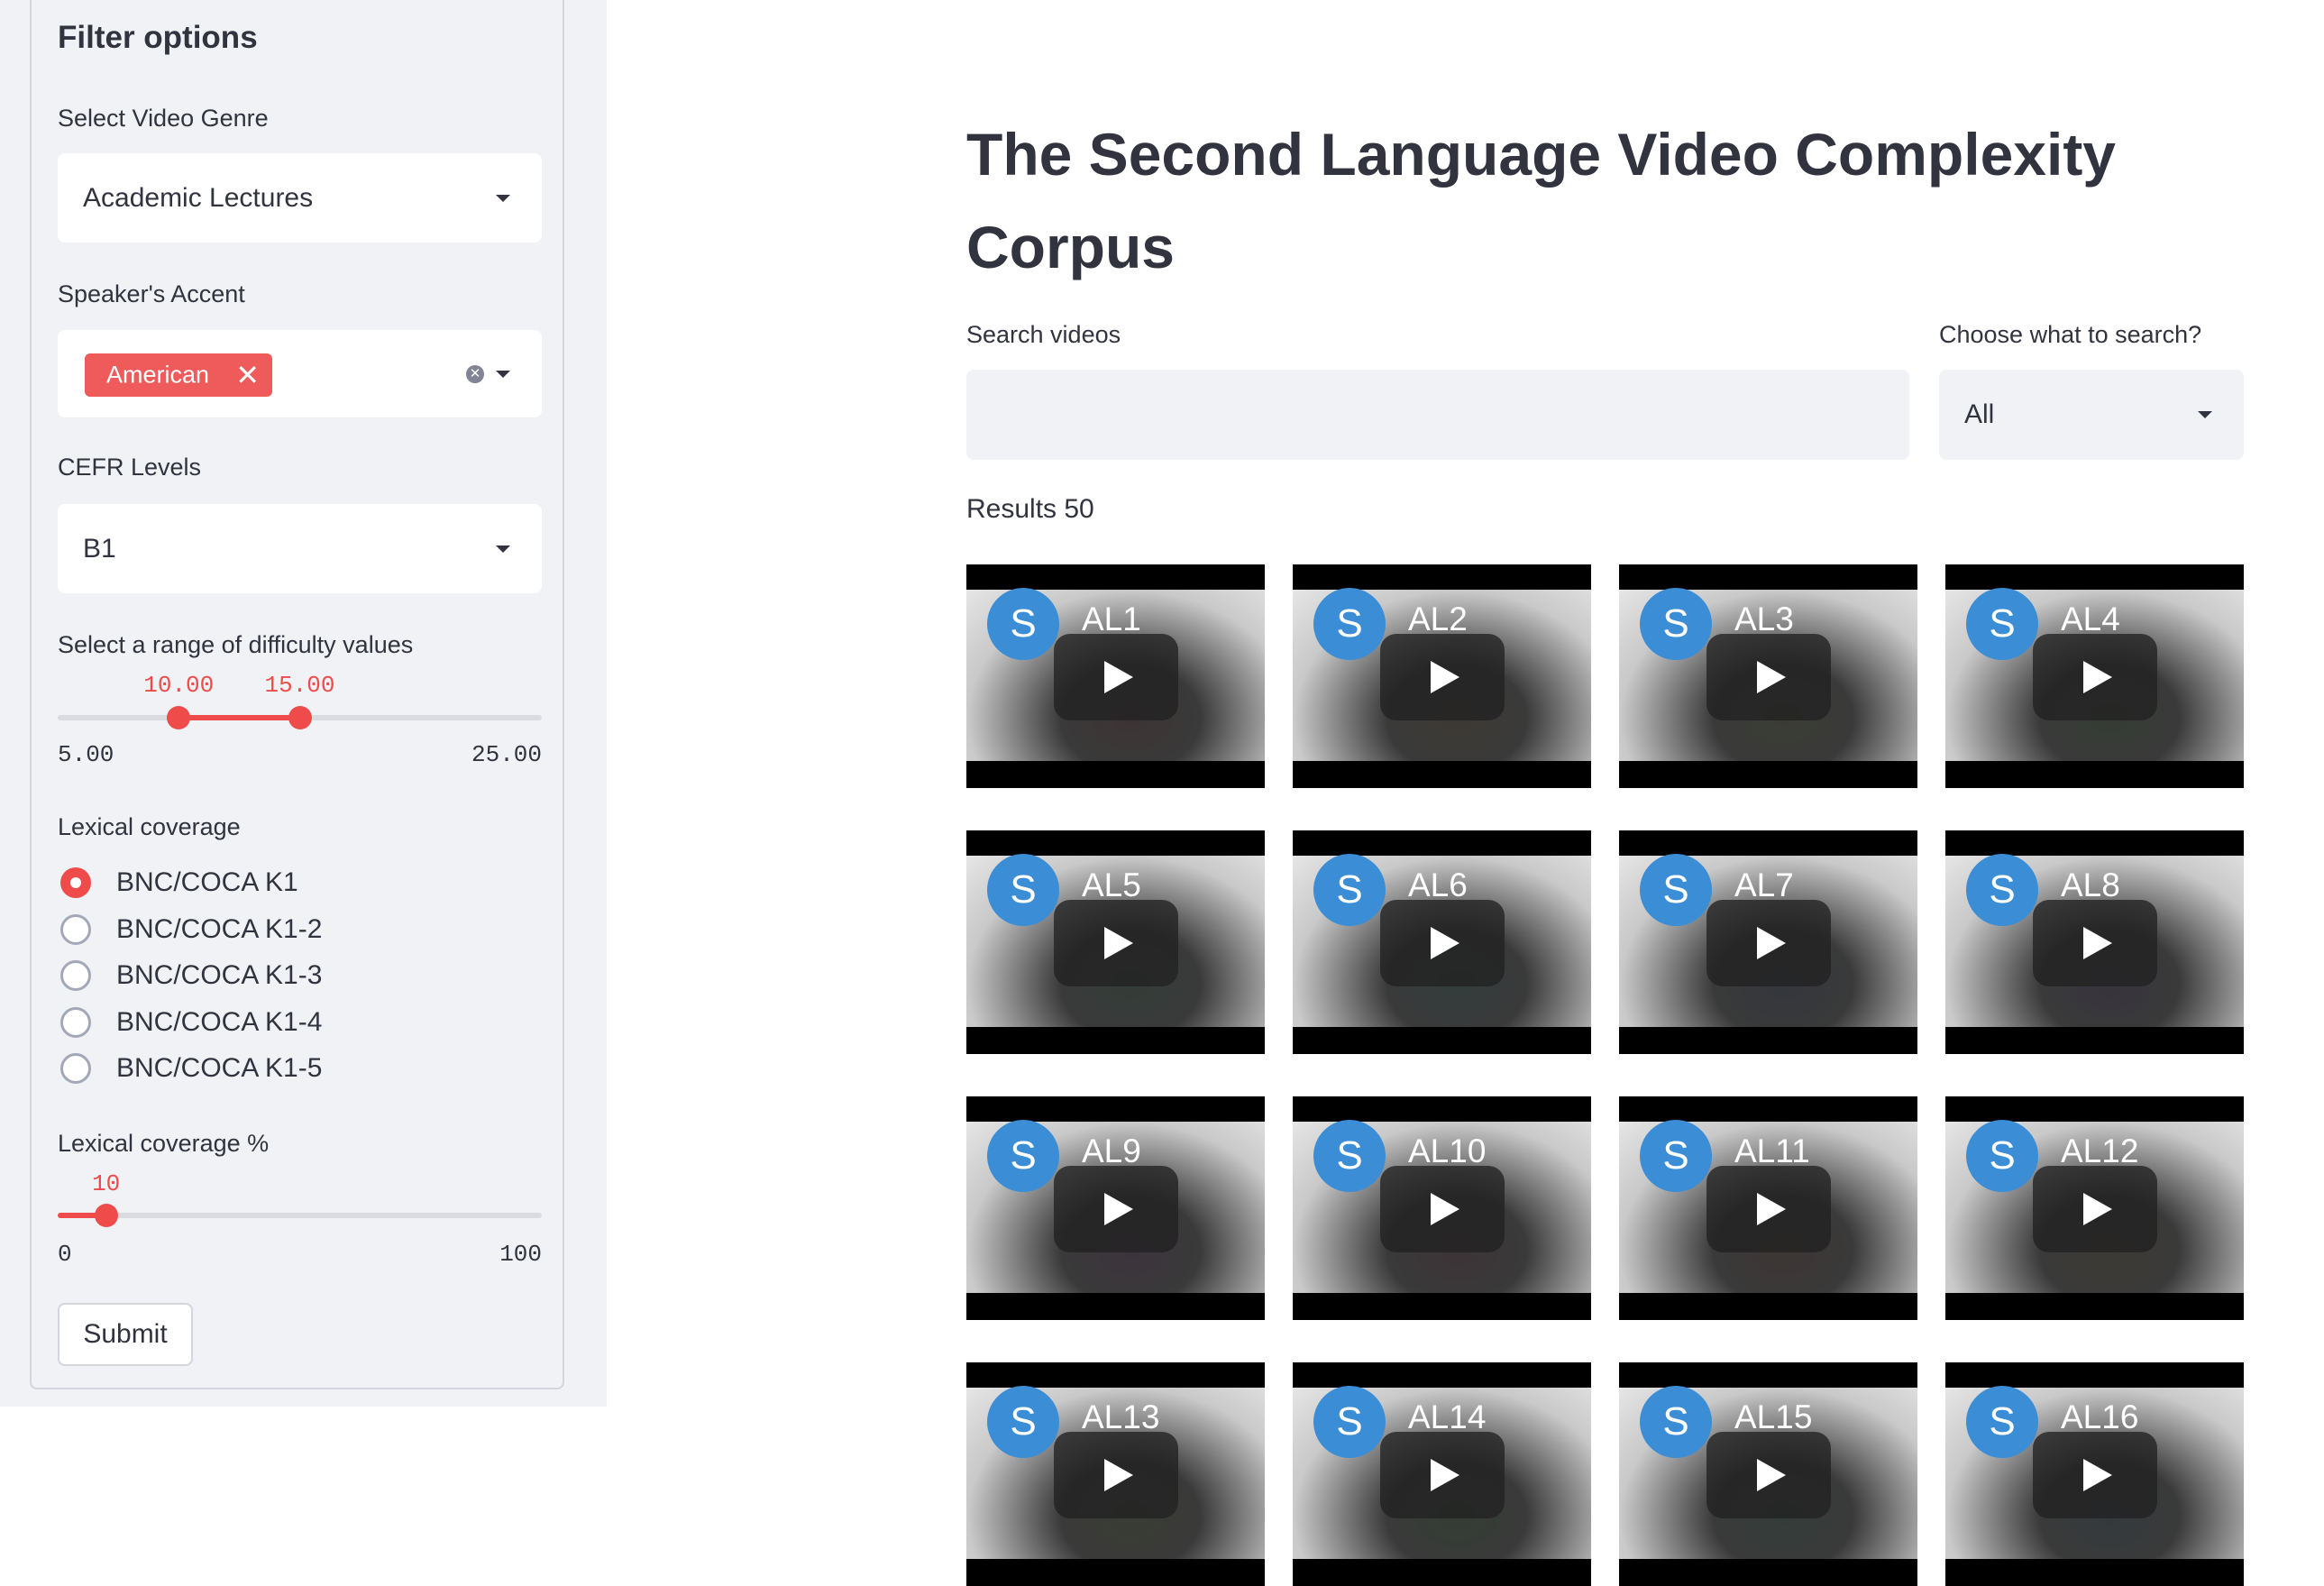  I want to click on video-title: AL10, so click(1447, 1151).